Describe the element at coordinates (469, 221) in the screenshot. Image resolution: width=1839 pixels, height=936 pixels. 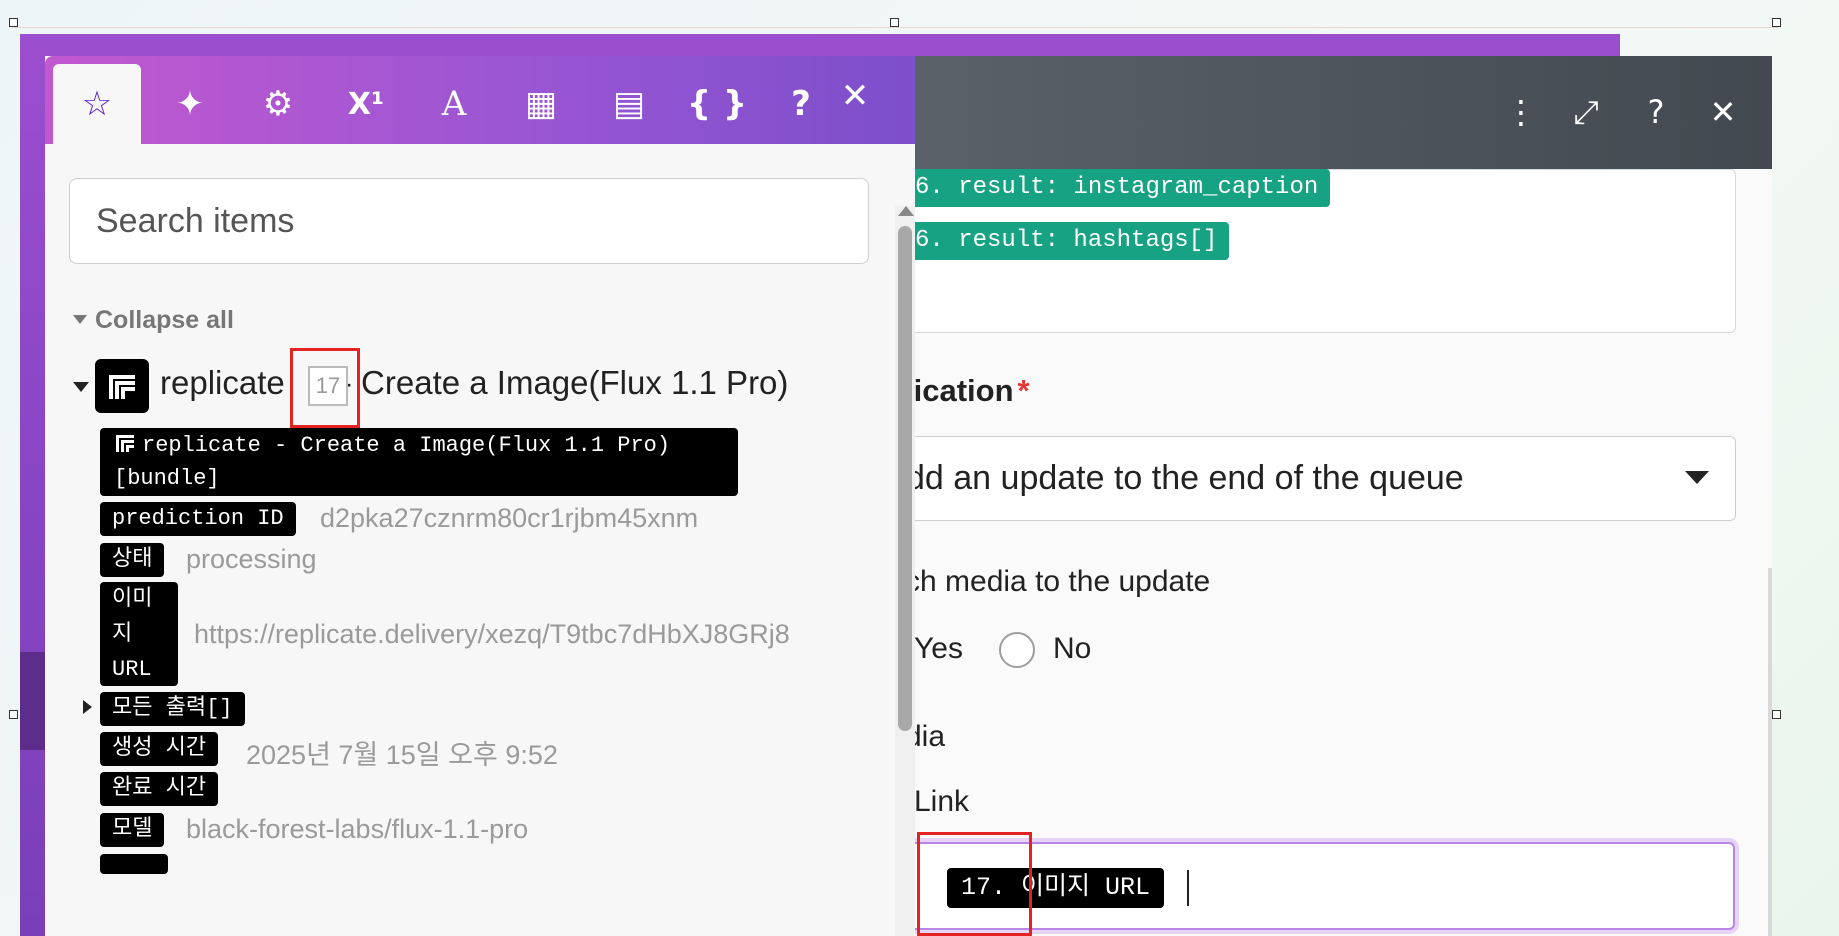
I see `search-input` at that location.